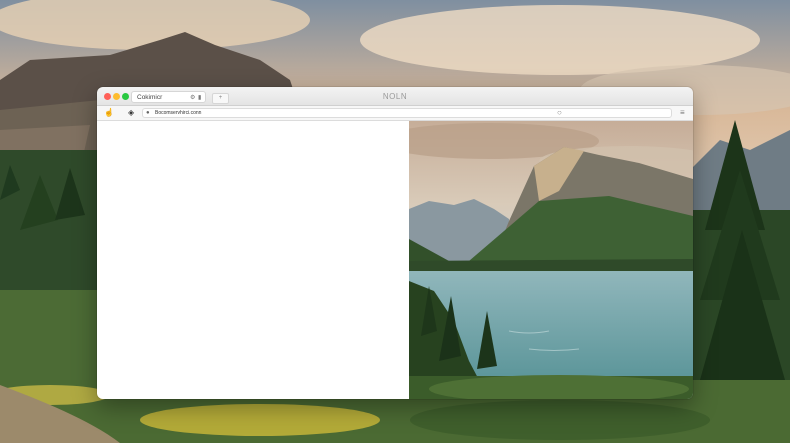 This screenshot has height=443, width=790. What do you see at coordinates (116, 96) in the screenshot?
I see `minimize-button` at bounding box center [116, 96].